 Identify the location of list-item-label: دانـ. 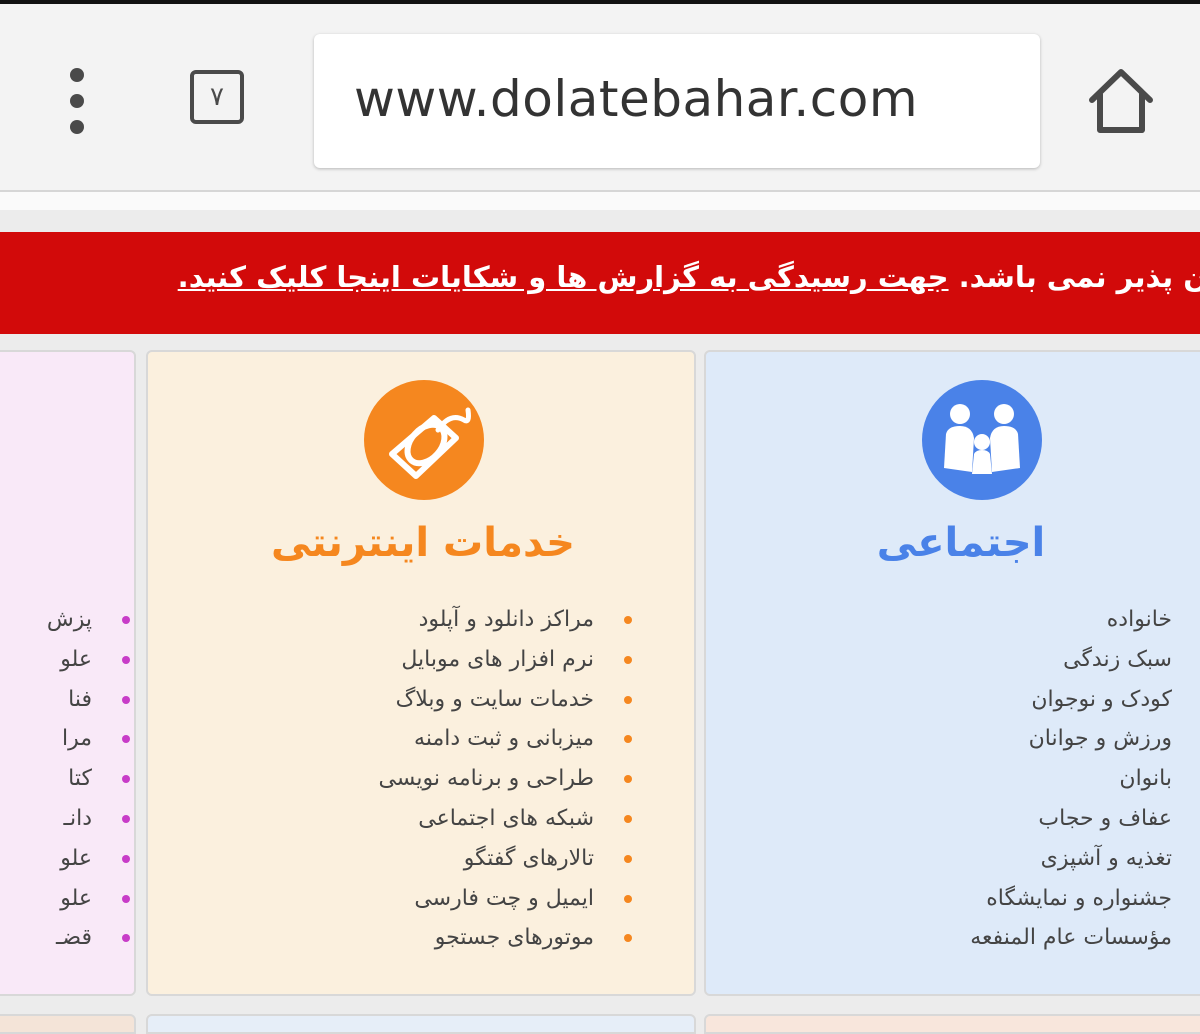
(77, 818).